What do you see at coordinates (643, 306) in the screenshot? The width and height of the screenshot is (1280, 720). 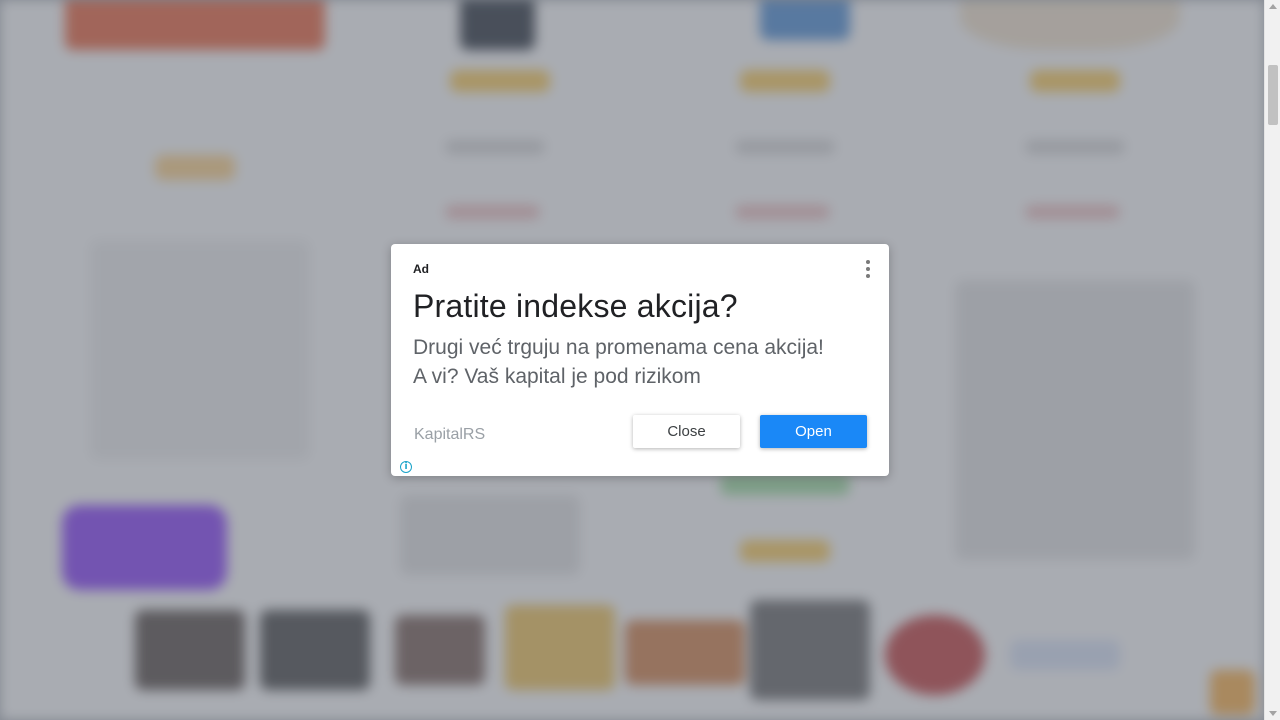 I see `ad-title: Pratite indekse akcija?` at bounding box center [643, 306].